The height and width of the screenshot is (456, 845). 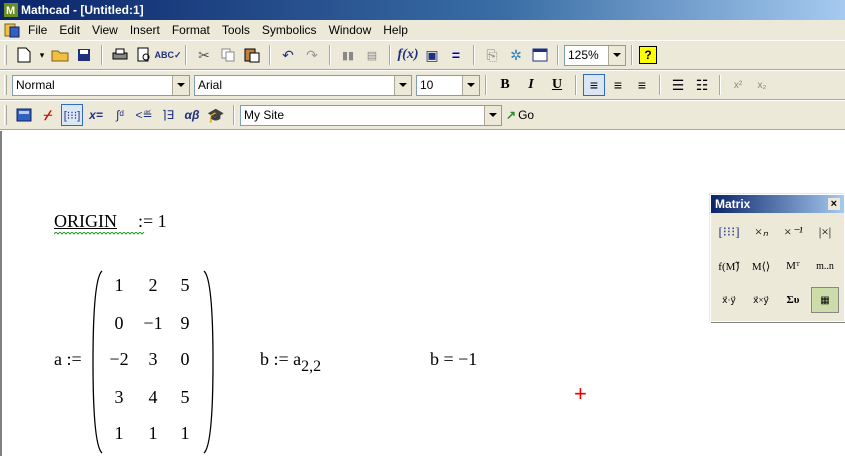 I want to click on origin-name: ORIGIN, so click(x=85, y=221).